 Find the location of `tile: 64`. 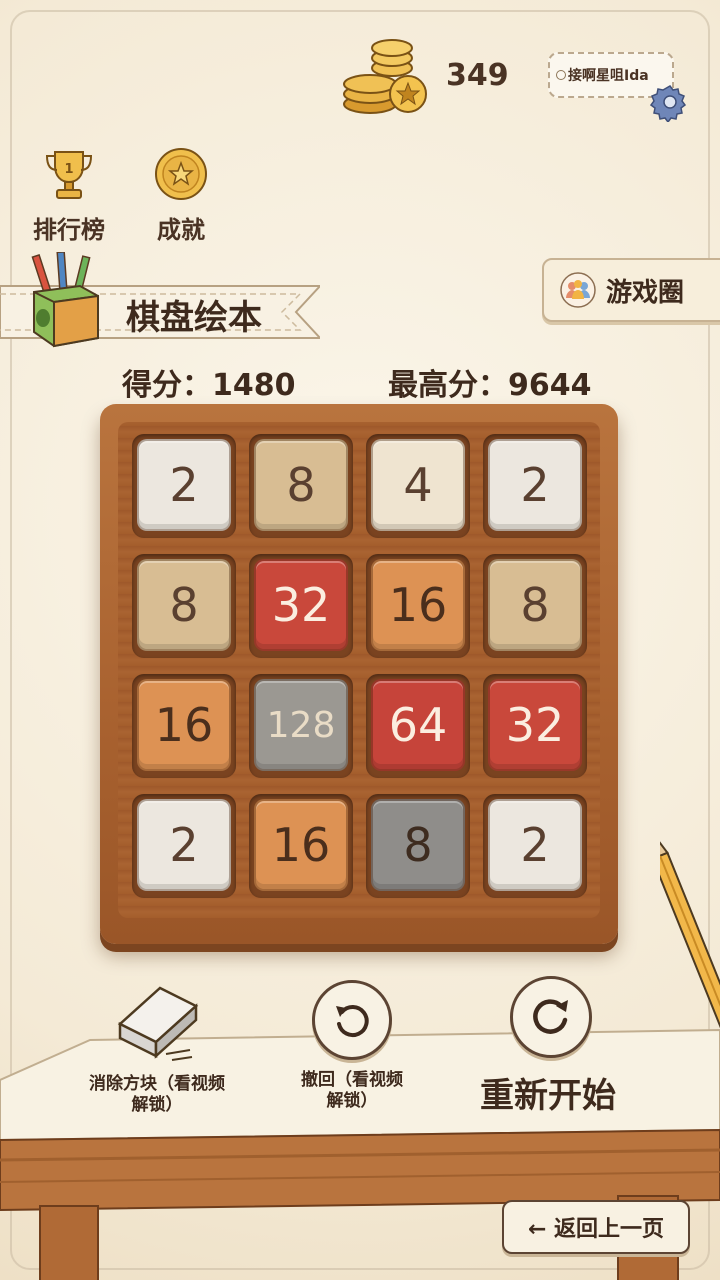

tile: 64 is located at coordinates (418, 725).